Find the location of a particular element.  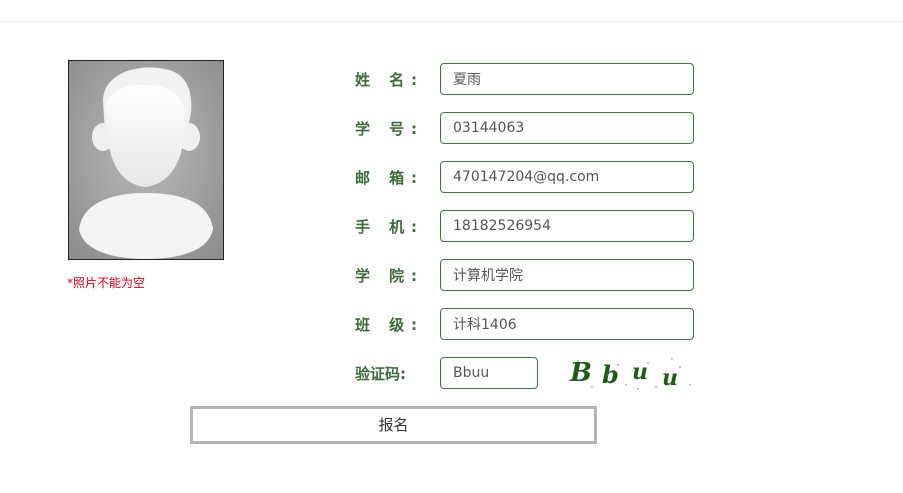

photo-required-warning: *照片不能为空 is located at coordinates (106, 283).